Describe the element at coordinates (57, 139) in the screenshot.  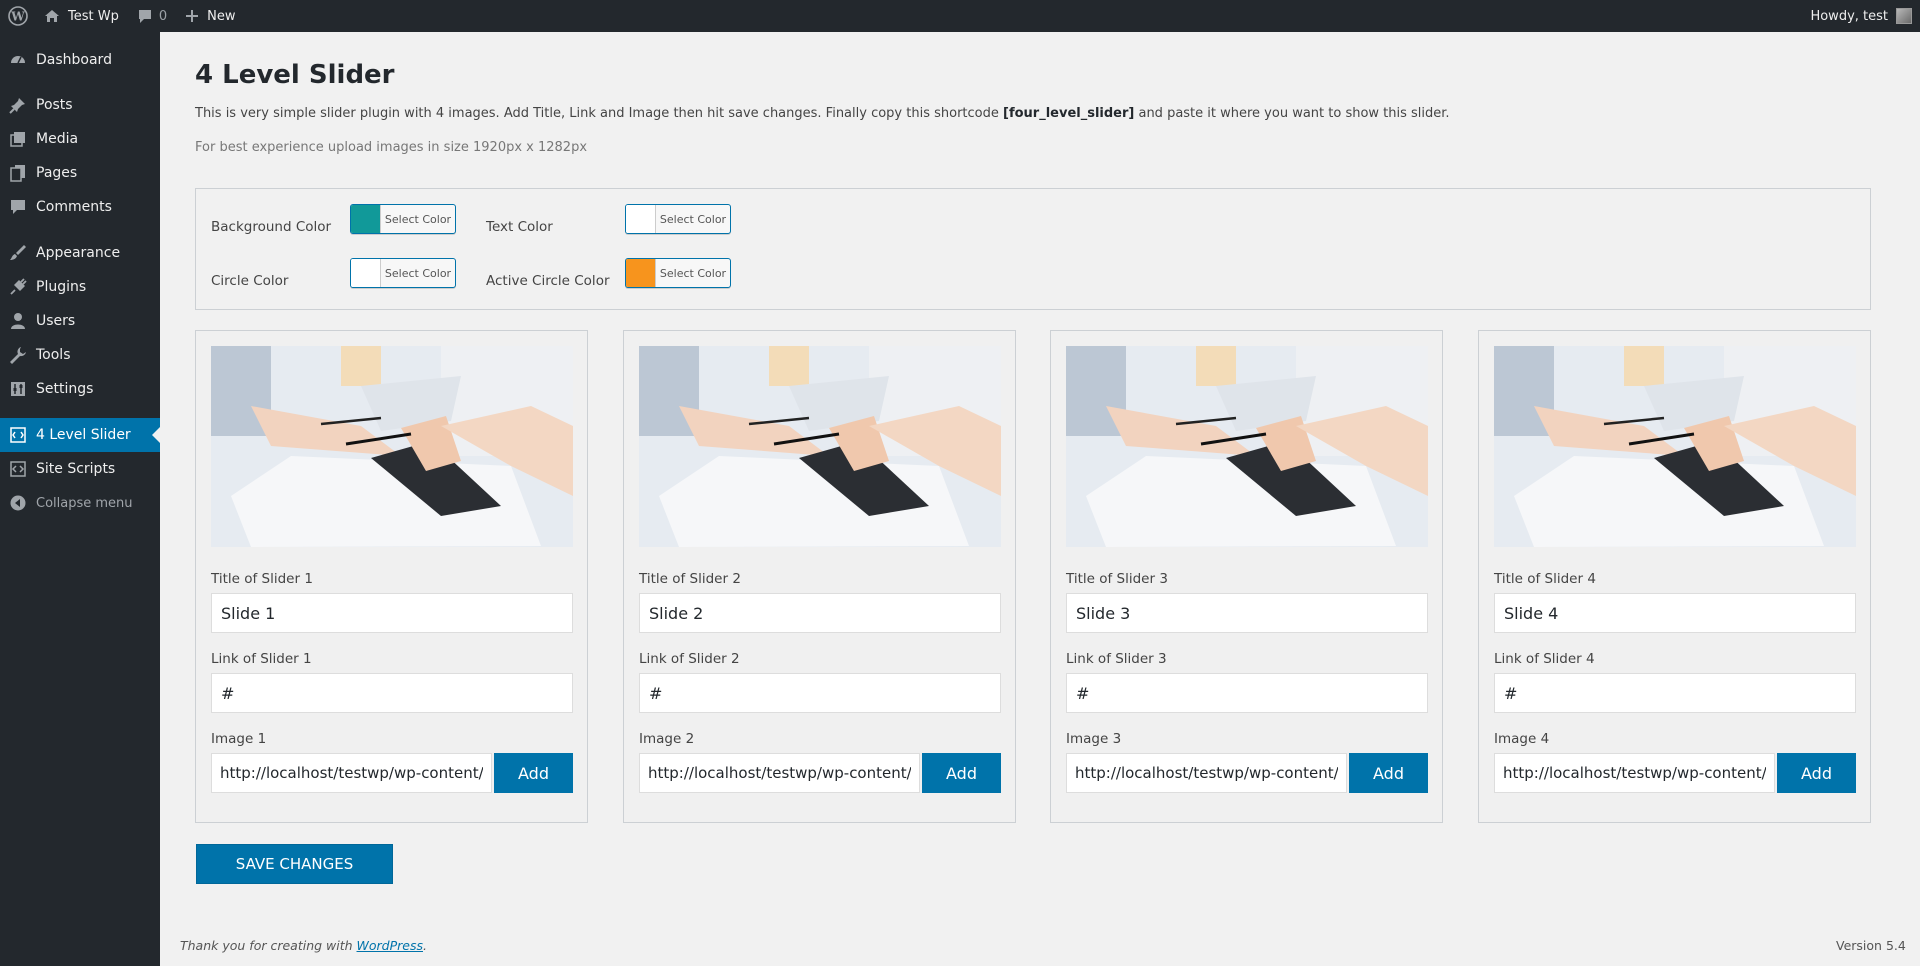
I see `sidebar-item-label: Media` at that location.